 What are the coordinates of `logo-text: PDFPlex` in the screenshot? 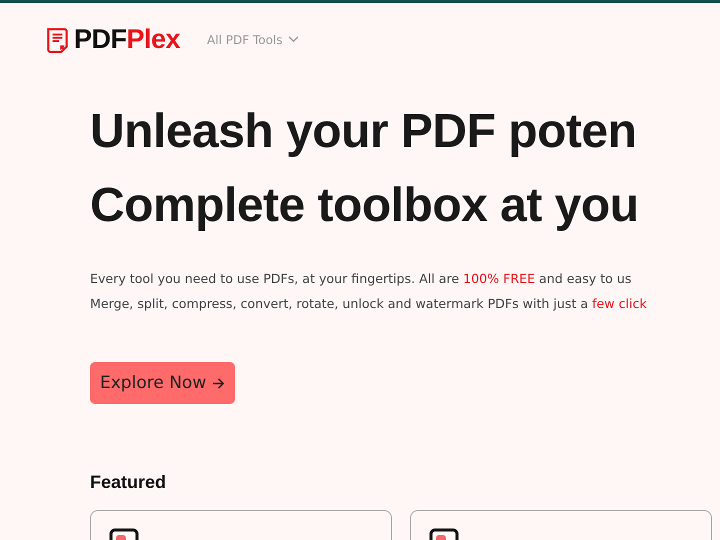 It's located at (127, 39).